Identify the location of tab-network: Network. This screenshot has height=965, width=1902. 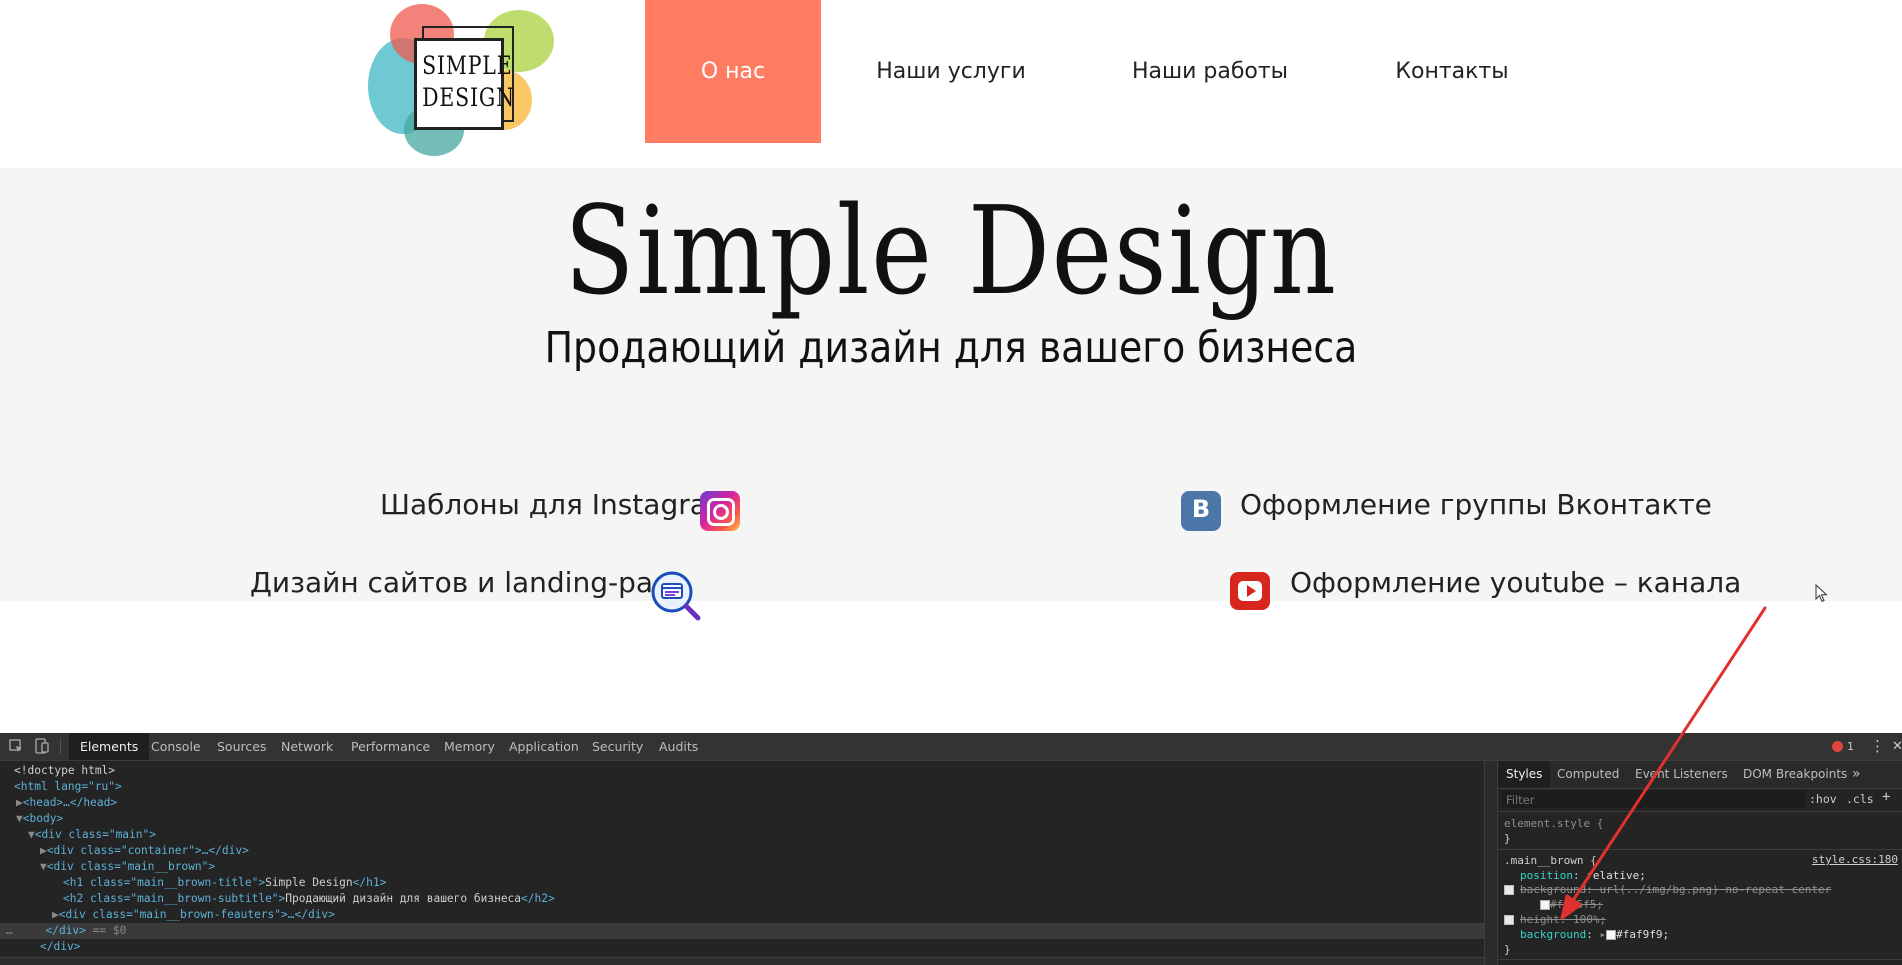
(307, 746).